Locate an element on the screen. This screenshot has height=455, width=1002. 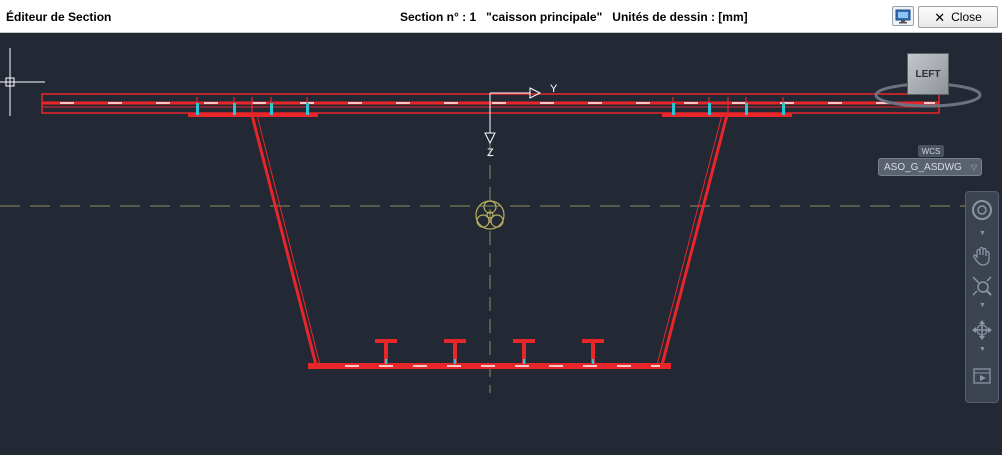
steering-wheel-chevron-icon: ▼ is located at coordinates (982, 233).